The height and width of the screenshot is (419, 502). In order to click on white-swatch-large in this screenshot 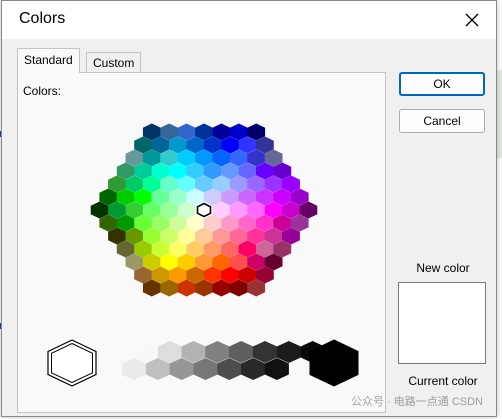, I will do `click(72, 363)`.